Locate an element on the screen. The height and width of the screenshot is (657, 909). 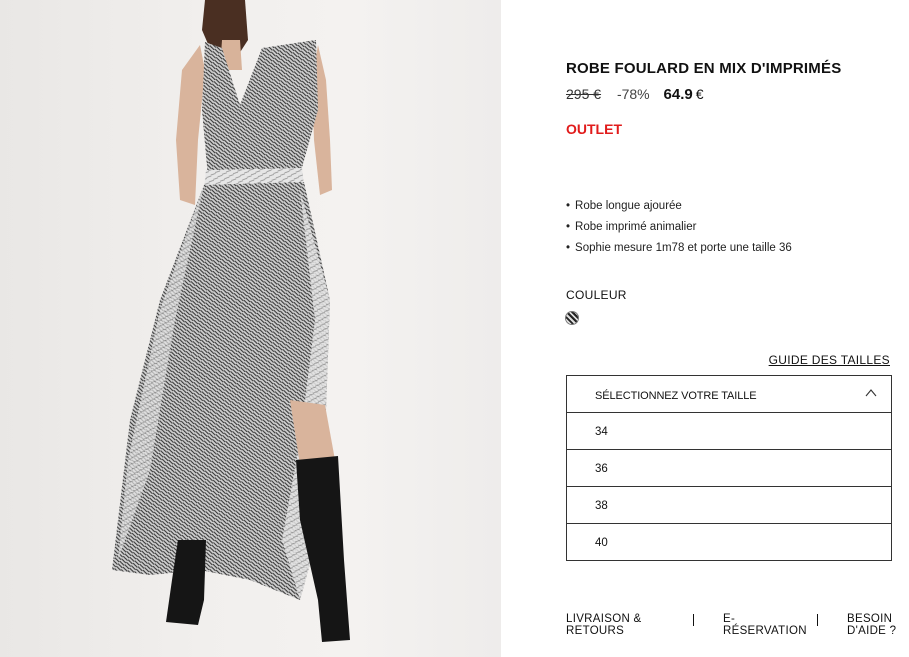
size-option-label: 36 is located at coordinates (601, 469).